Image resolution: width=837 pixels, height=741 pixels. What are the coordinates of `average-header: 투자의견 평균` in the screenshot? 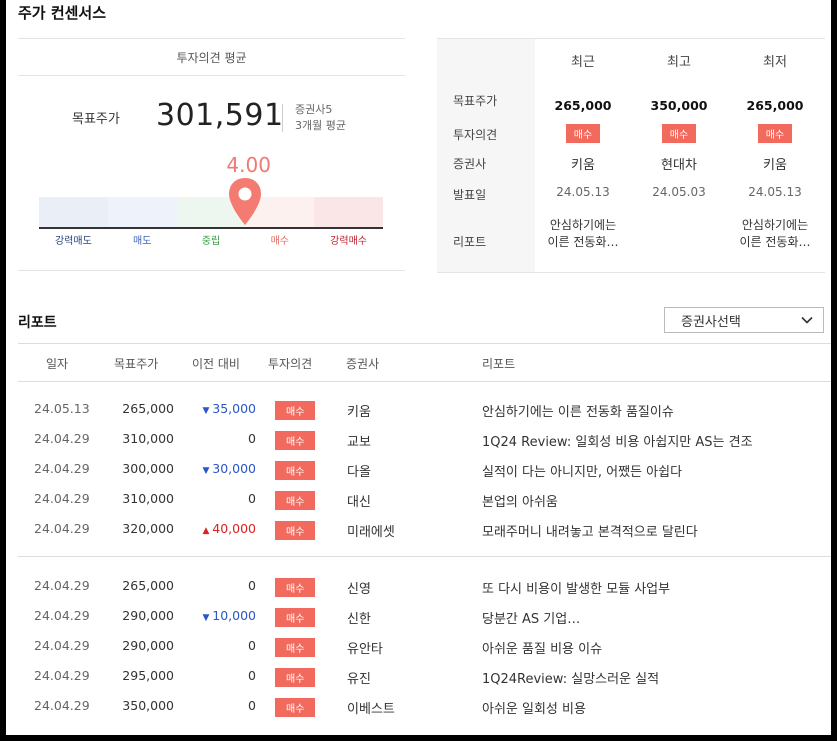 It's located at (211, 57).